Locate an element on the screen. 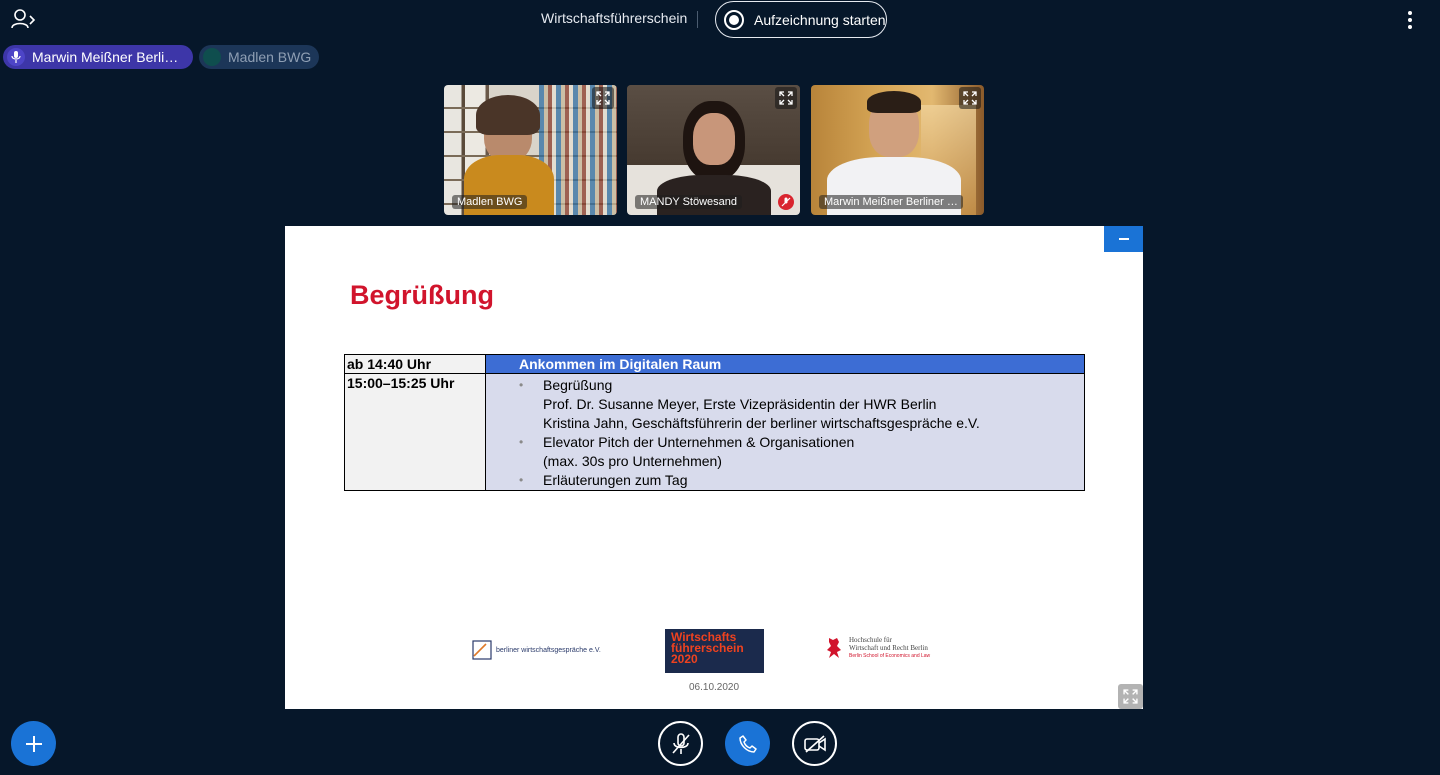  minimize-icon is located at coordinates (1123, 239).